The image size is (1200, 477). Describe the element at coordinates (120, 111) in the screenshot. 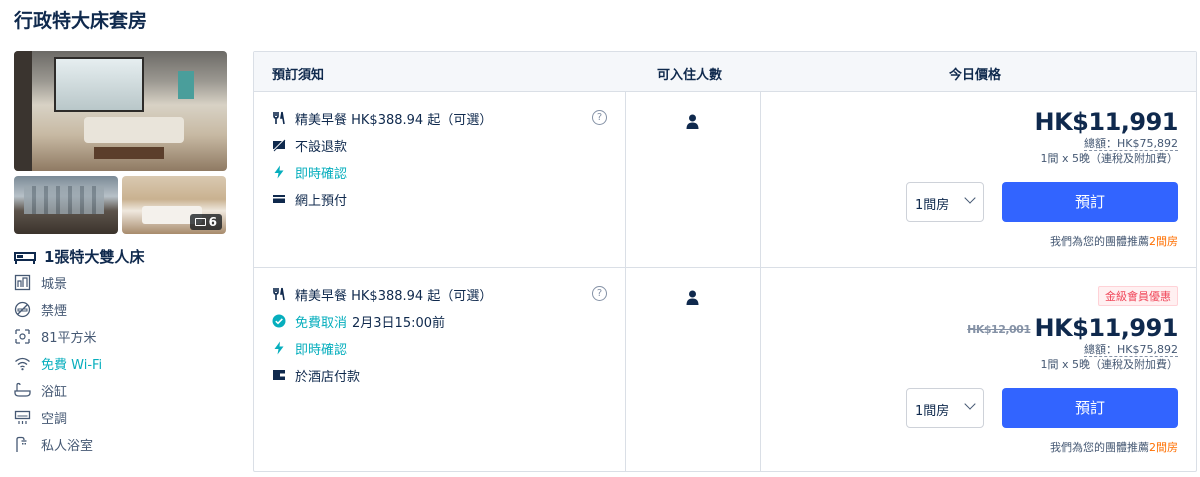

I see `room-main-photo` at that location.